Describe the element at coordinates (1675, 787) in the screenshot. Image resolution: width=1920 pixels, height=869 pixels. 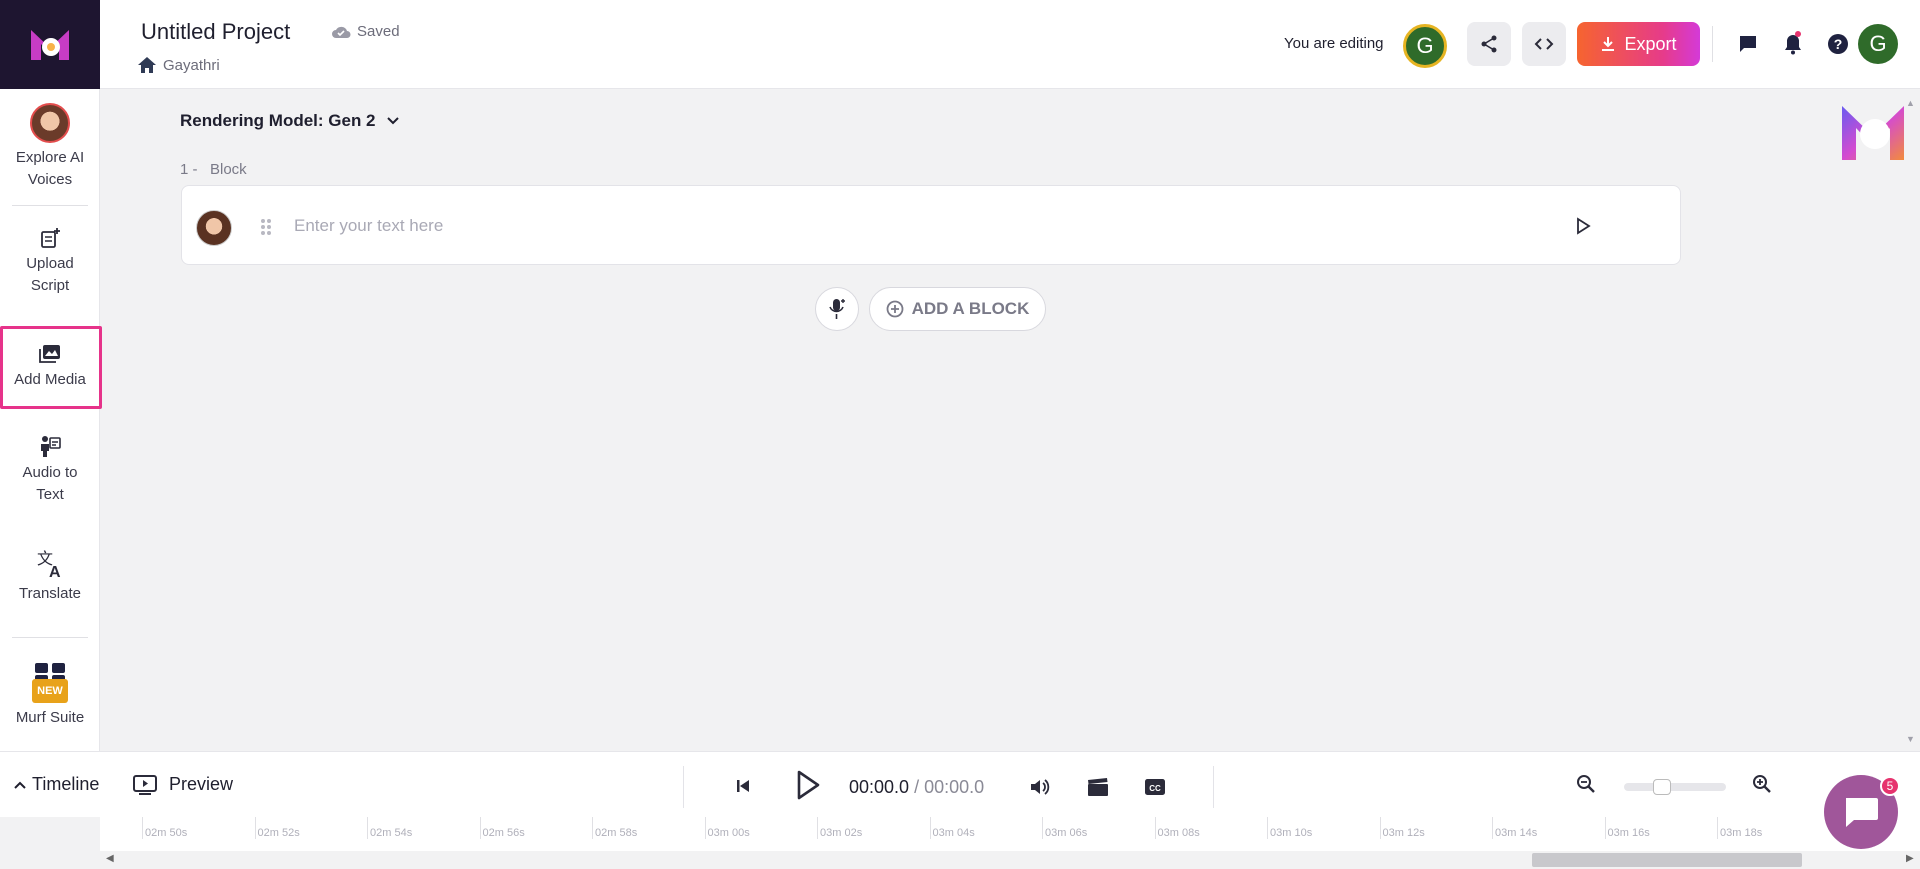
I see `zoom-slider` at that location.